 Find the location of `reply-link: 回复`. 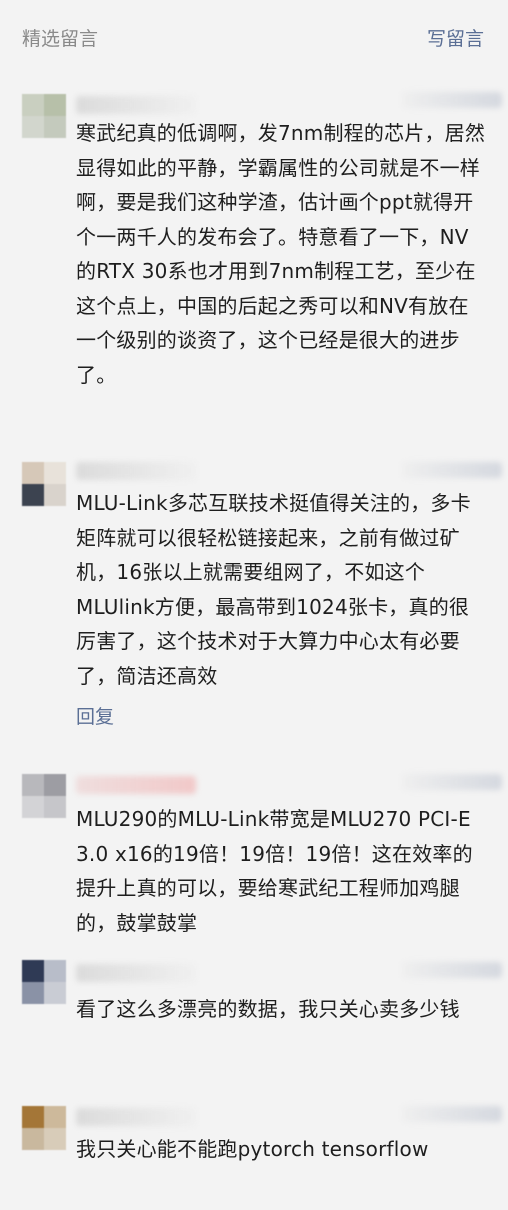

reply-link: 回复 is located at coordinates (95, 715).